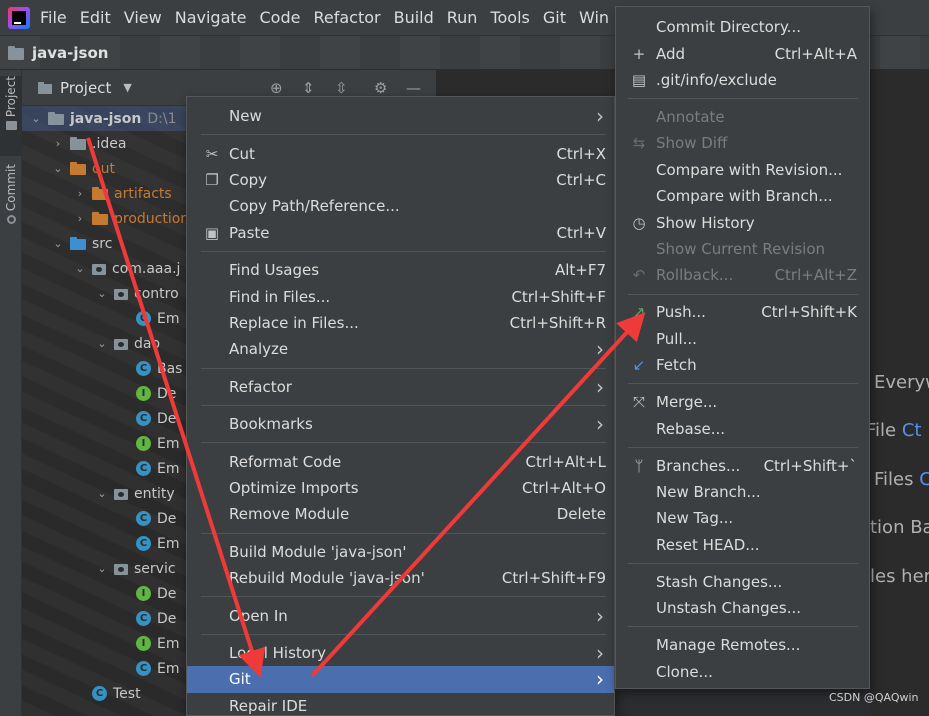 This screenshot has width=929, height=716. Describe the element at coordinates (341, 88) in the screenshot. I see `collapse-all-icon: ⇳` at that location.